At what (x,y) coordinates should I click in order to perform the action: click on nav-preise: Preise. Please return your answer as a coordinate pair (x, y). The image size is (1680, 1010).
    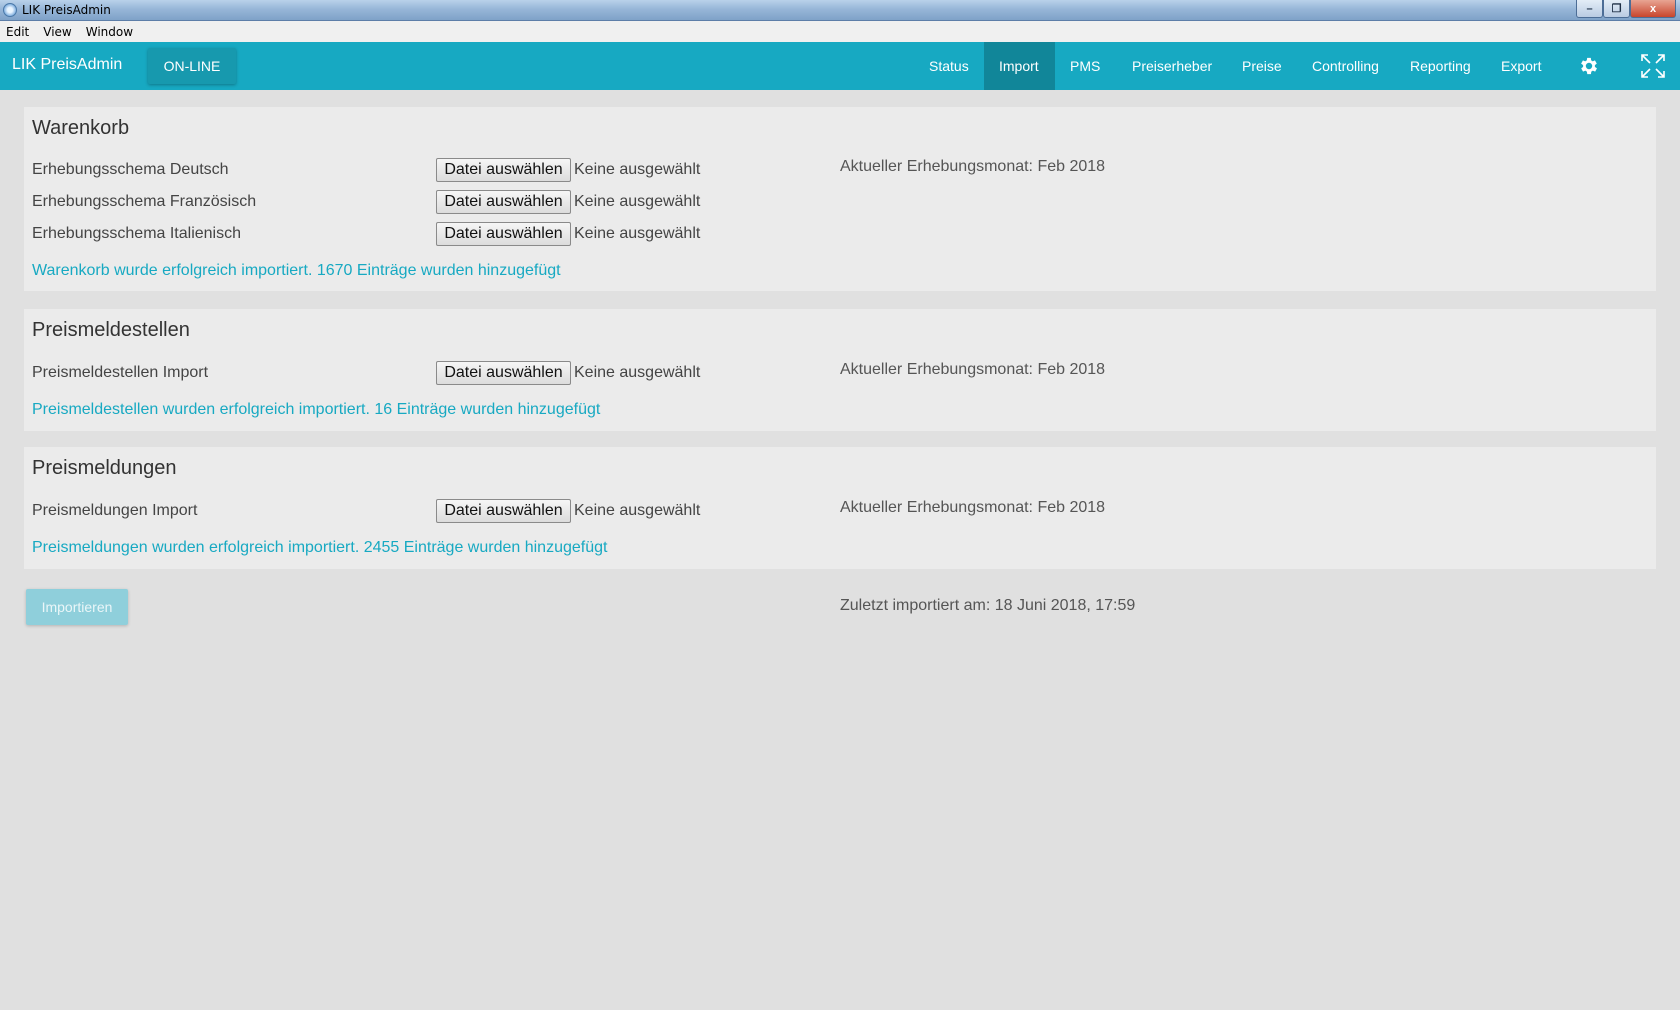
    Looking at the image, I should click on (1262, 66).